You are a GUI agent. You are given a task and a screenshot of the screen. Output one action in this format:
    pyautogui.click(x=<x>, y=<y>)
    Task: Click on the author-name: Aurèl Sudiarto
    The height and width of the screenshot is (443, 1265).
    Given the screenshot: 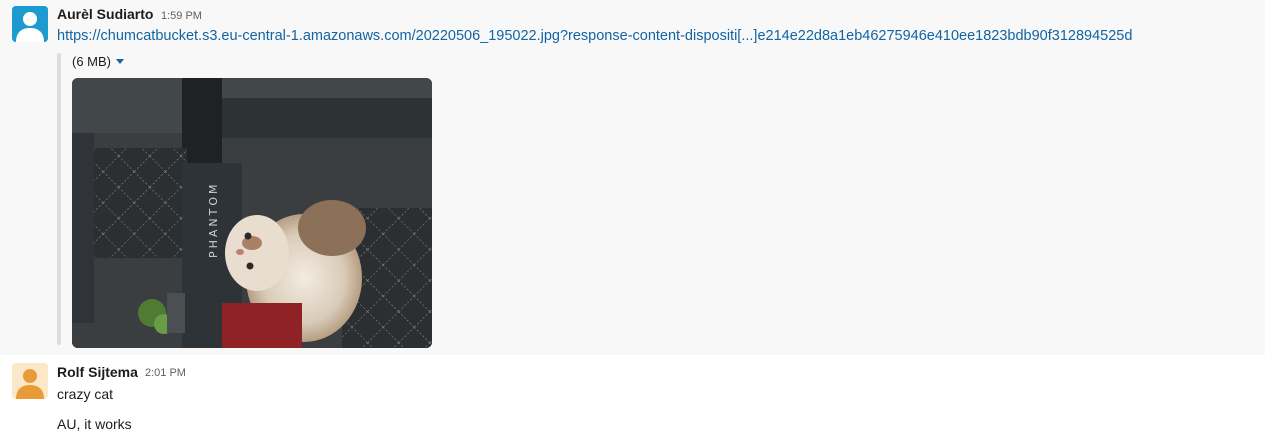 What is the action you would take?
    pyautogui.click(x=105, y=14)
    